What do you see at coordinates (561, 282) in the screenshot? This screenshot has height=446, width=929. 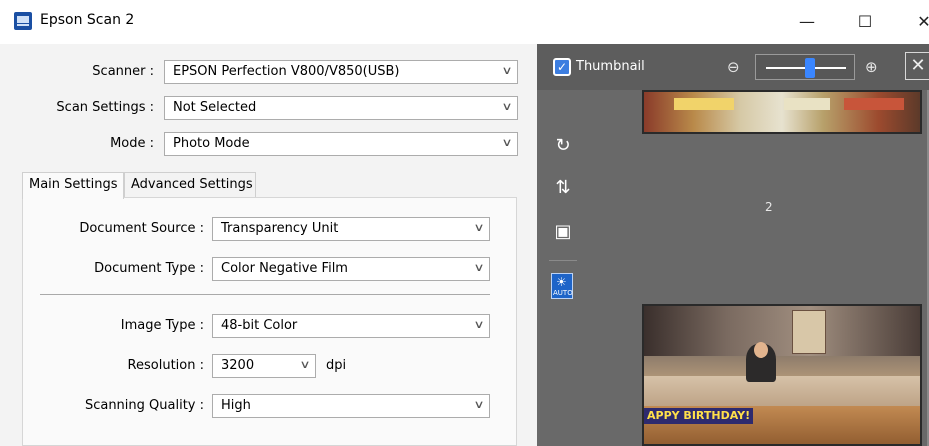 I see `auto-exposure-icon: ☀` at bounding box center [561, 282].